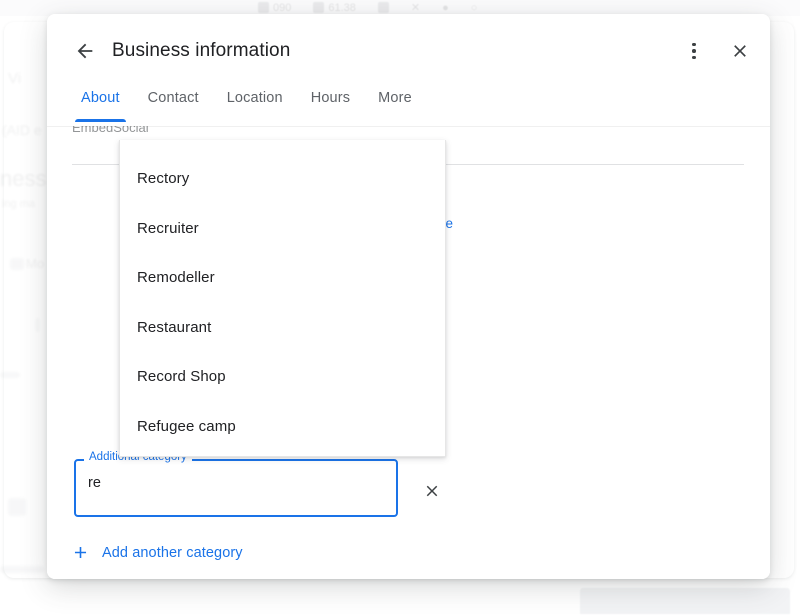  What do you see at coordinates (255, 104) in the screenshot?
I see `tab-location: Location` at bounding box center [255, 104].